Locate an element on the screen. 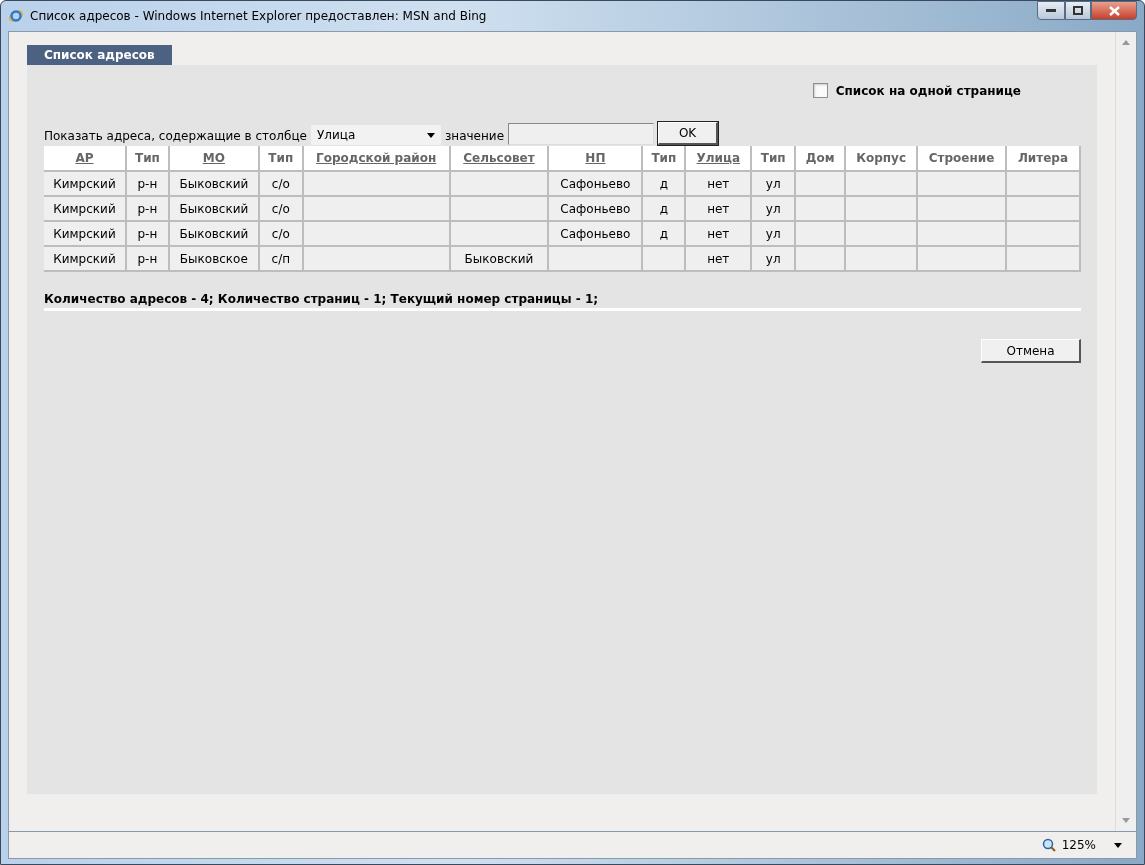  browser-logo-icon is located at coordinates (16, 16).